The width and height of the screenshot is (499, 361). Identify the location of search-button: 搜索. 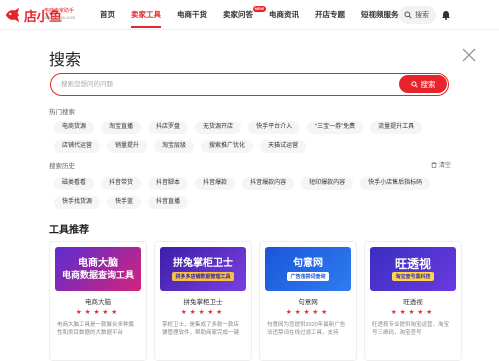
(423, 84).